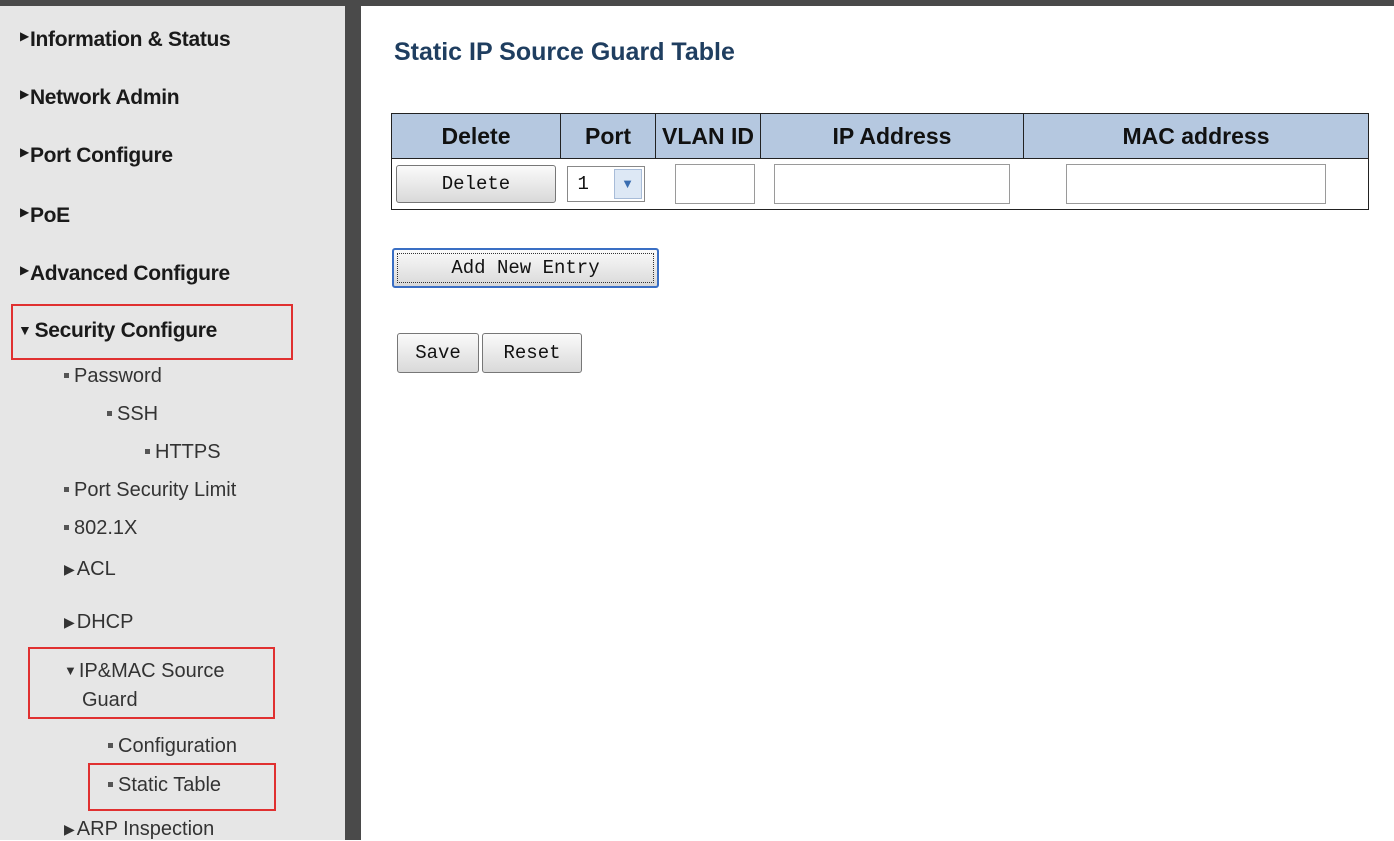 The width and height of the screenshot is (1394, 841). I want to click on sidebar-item-static-table: Static Table, so click(164, 785).